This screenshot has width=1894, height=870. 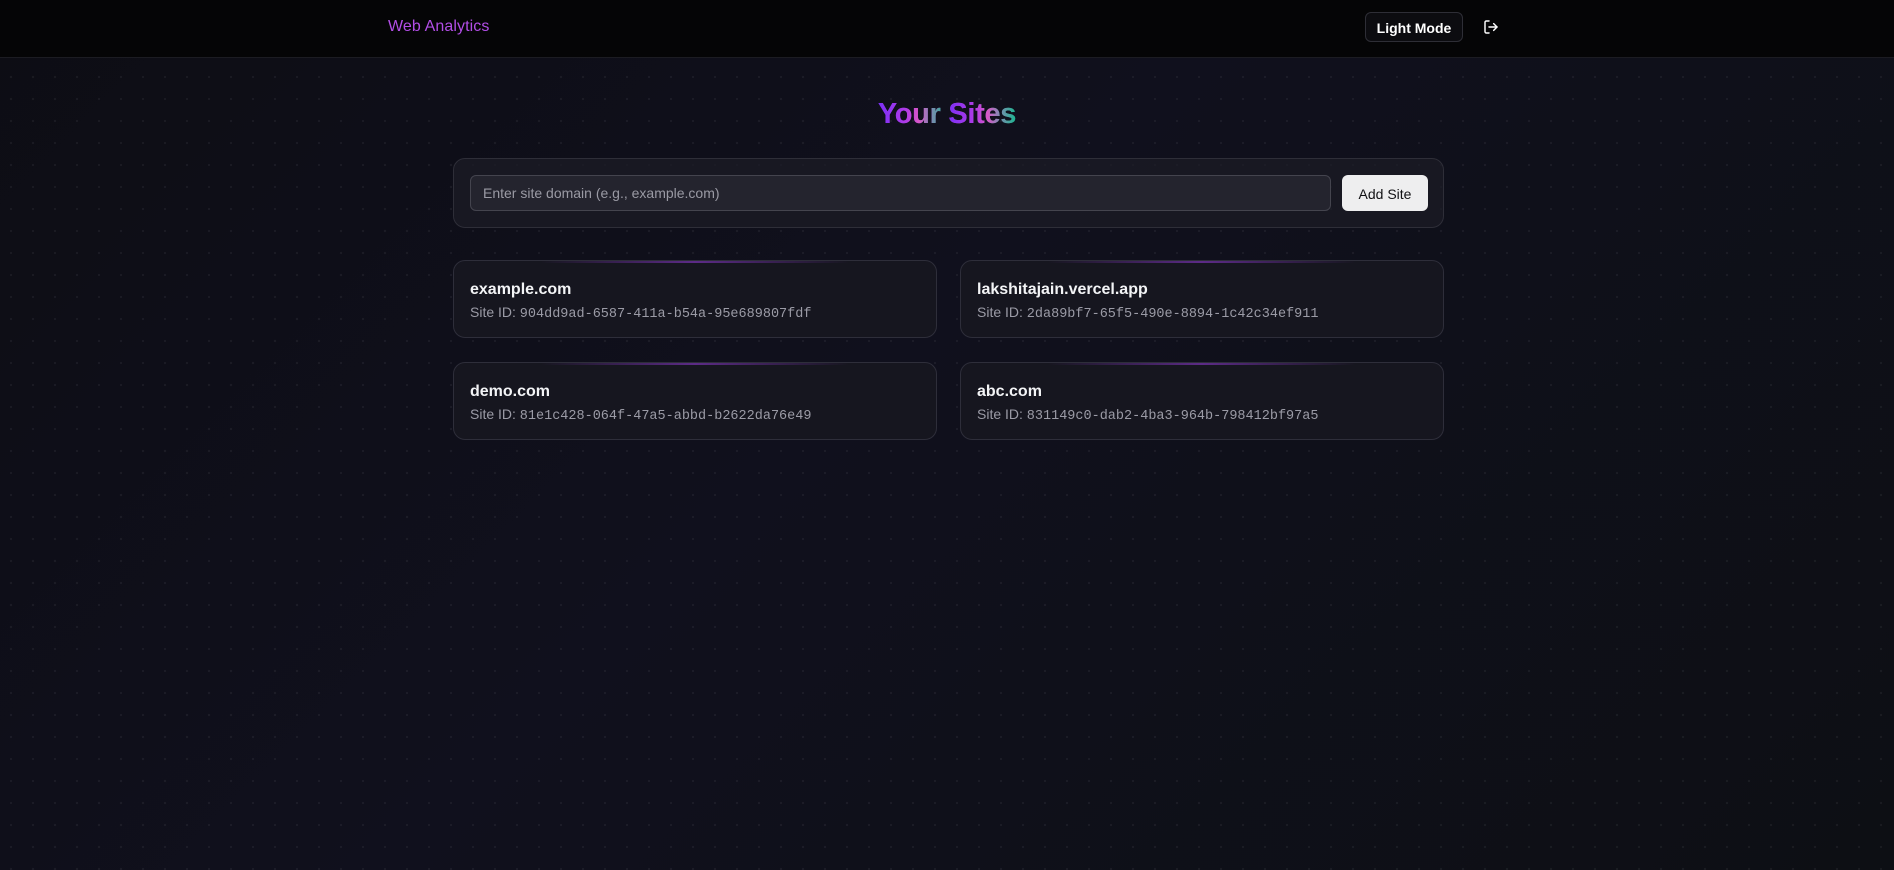 I want to click on logout-button, so click(x=1491, y=27).